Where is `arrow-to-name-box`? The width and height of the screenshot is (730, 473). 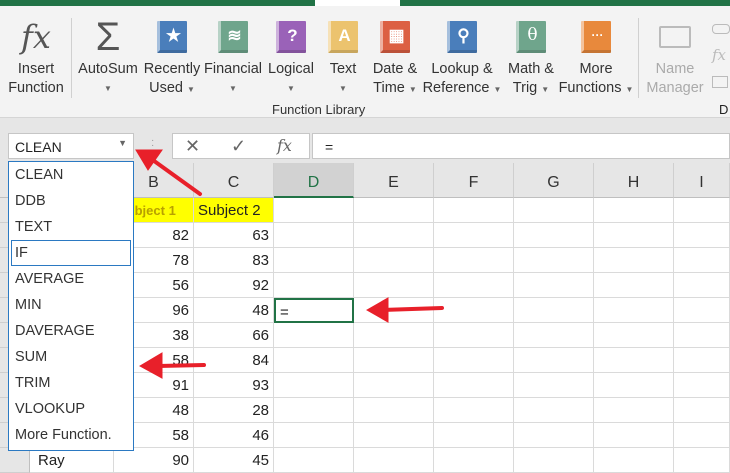 arrow-to-name-box is located at coordinates (175, 176).